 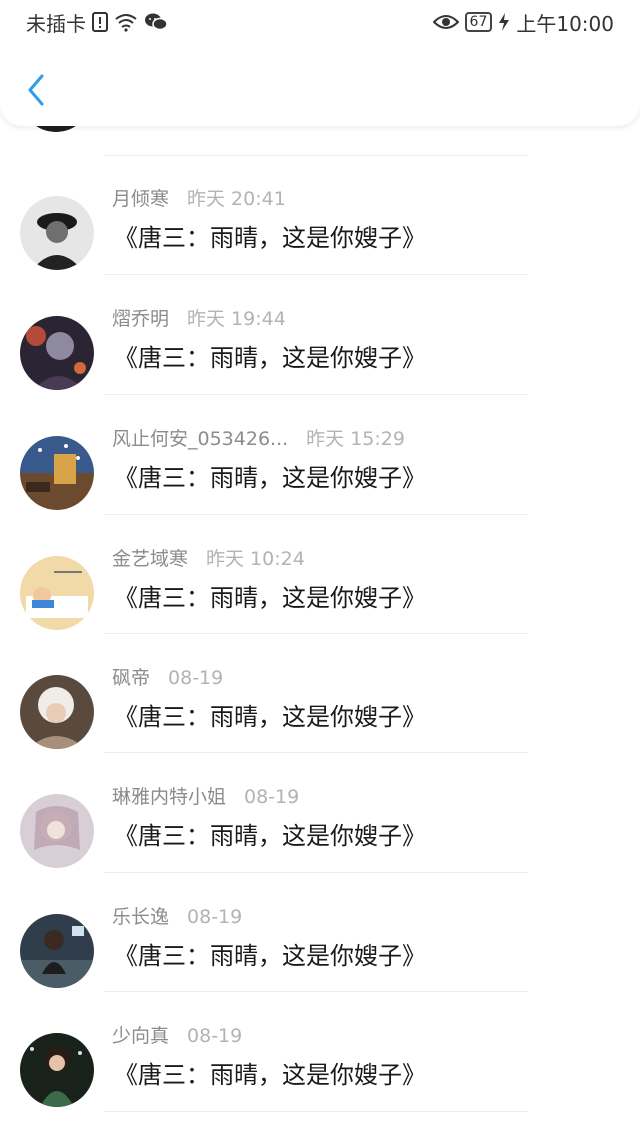 What do you see at coordinates (131, 676) in the screenshot?
I see `user-name: 砜帝` at bounding box center [131, 676].